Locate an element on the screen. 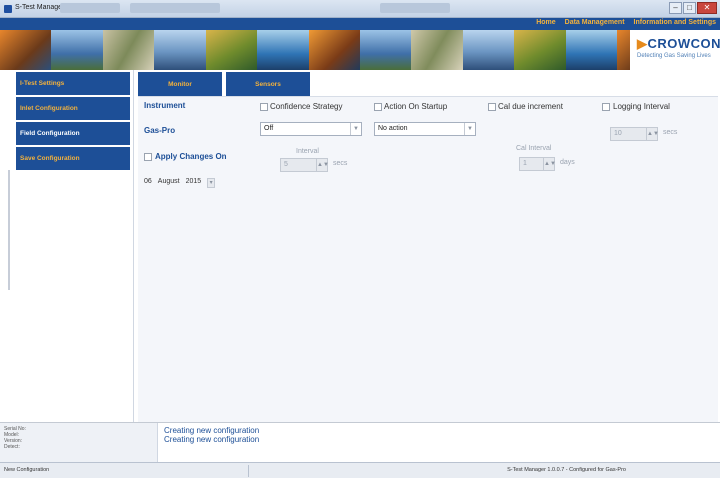 This screenshot has width=720, height=478. logging-interval-stepper: 10 ▲▼ is located at coordinates (634, 134).